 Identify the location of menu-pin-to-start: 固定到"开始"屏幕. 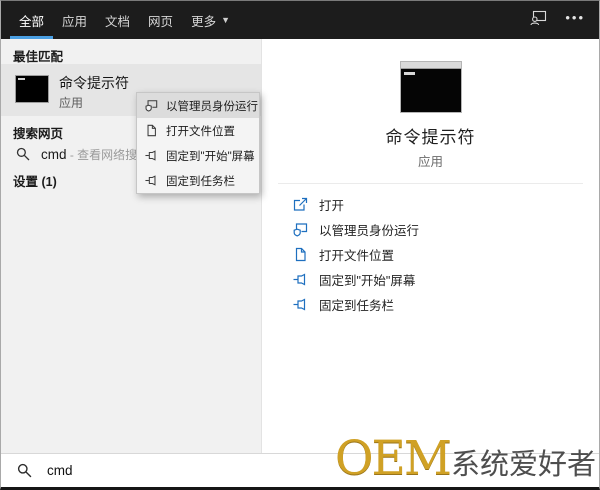
(198, 155).